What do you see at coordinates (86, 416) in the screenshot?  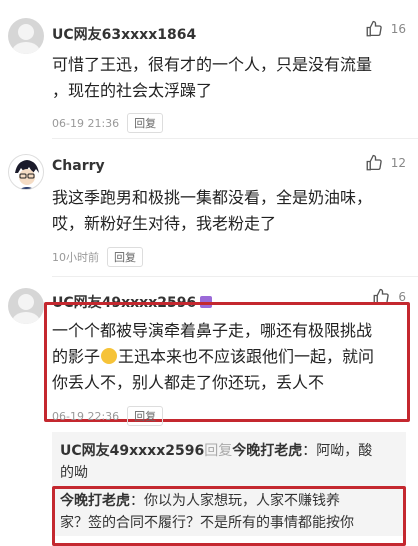 I see `comment-time: 06-19 22:36` at bounding box center [86, 416].